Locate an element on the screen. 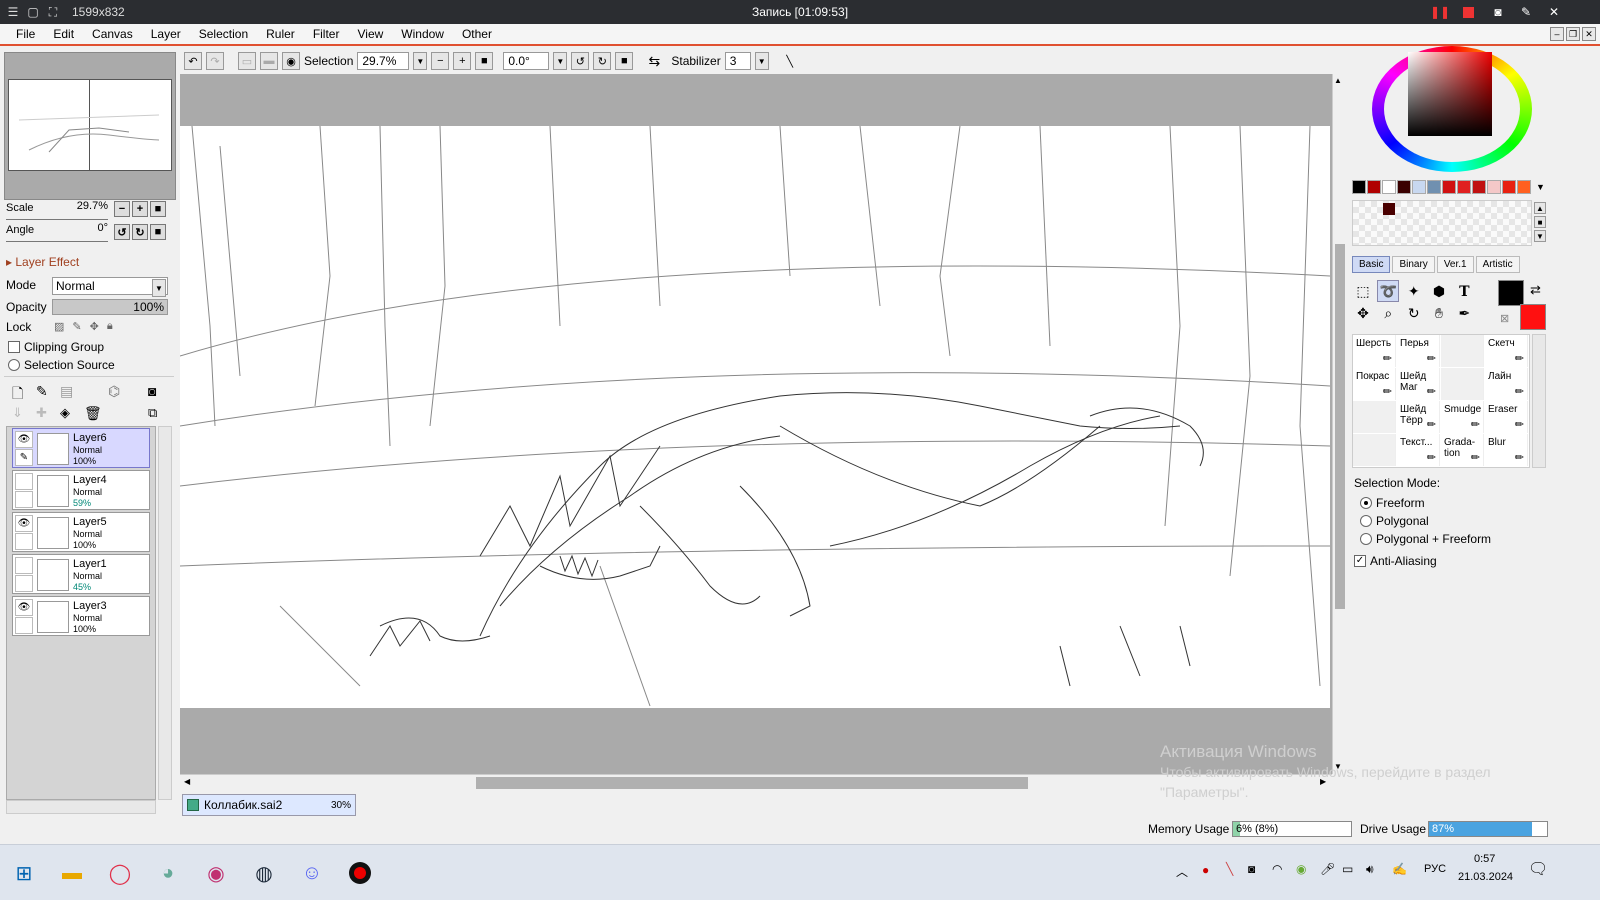 This screenshot has width=1600, height=900. secondary-color is located at coordinates (1533, 317).